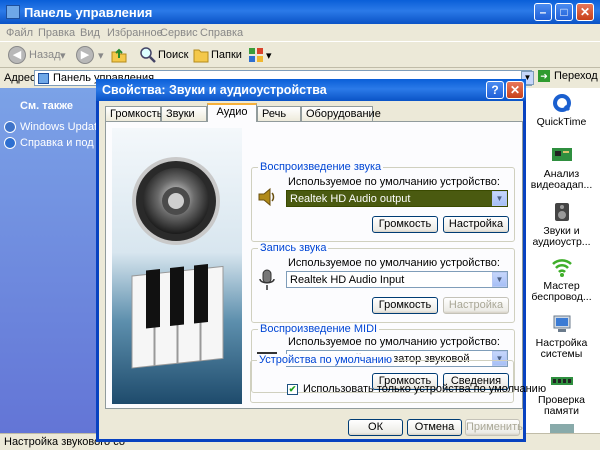  Describe the element at coordinates (300, 12) in the screenshot. I see `control-panel-titlebar: Панель управления – □ ✕` at that location.